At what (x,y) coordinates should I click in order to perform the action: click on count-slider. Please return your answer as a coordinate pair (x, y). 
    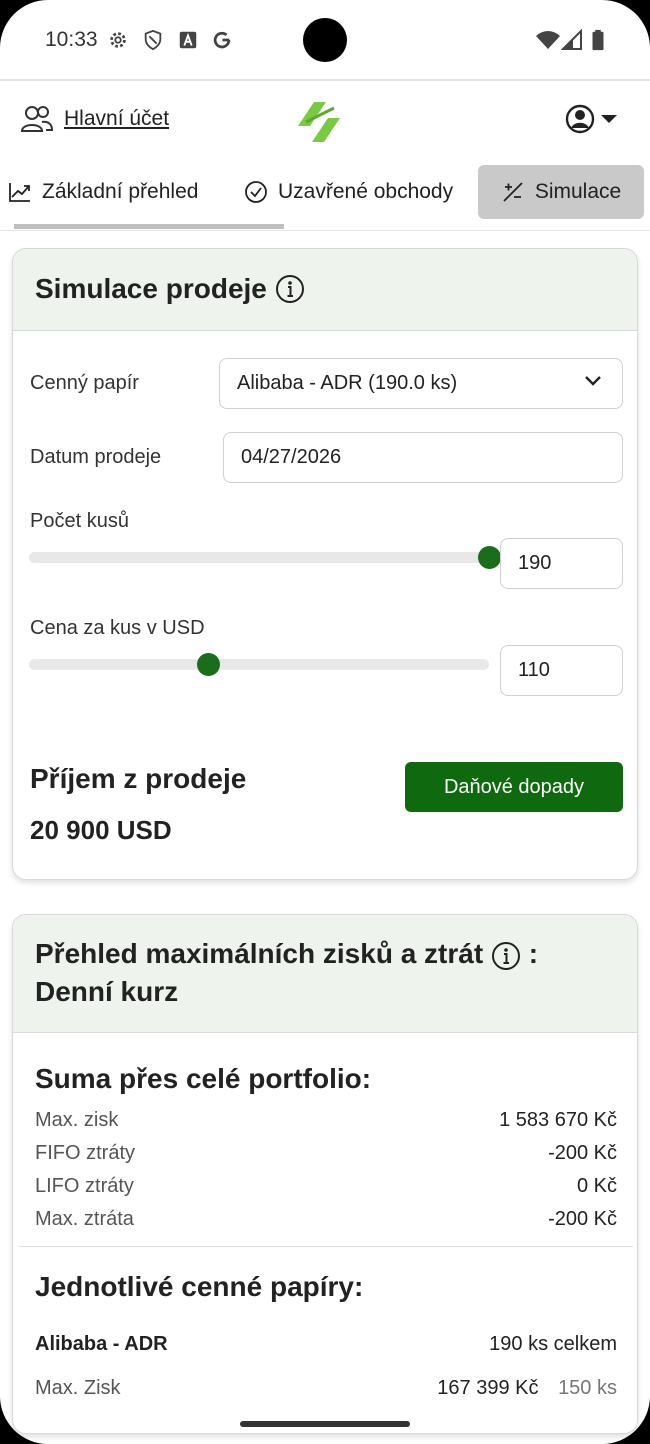
    Looking at the image, I should click on (265, 557).